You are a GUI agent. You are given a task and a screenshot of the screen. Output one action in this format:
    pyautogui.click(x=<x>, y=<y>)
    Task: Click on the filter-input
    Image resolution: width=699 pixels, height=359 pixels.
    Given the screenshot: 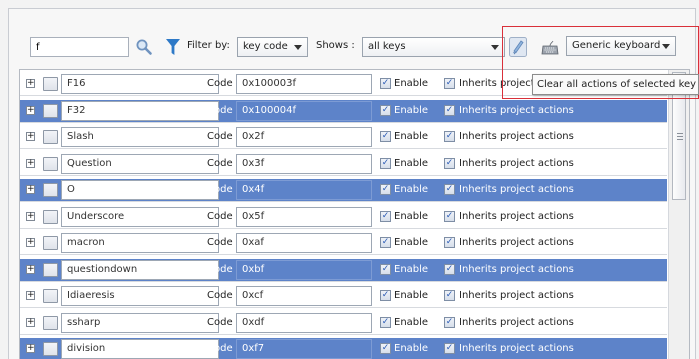 What is the action you would take?
    pyautogui.click(x=79, y=47)
    